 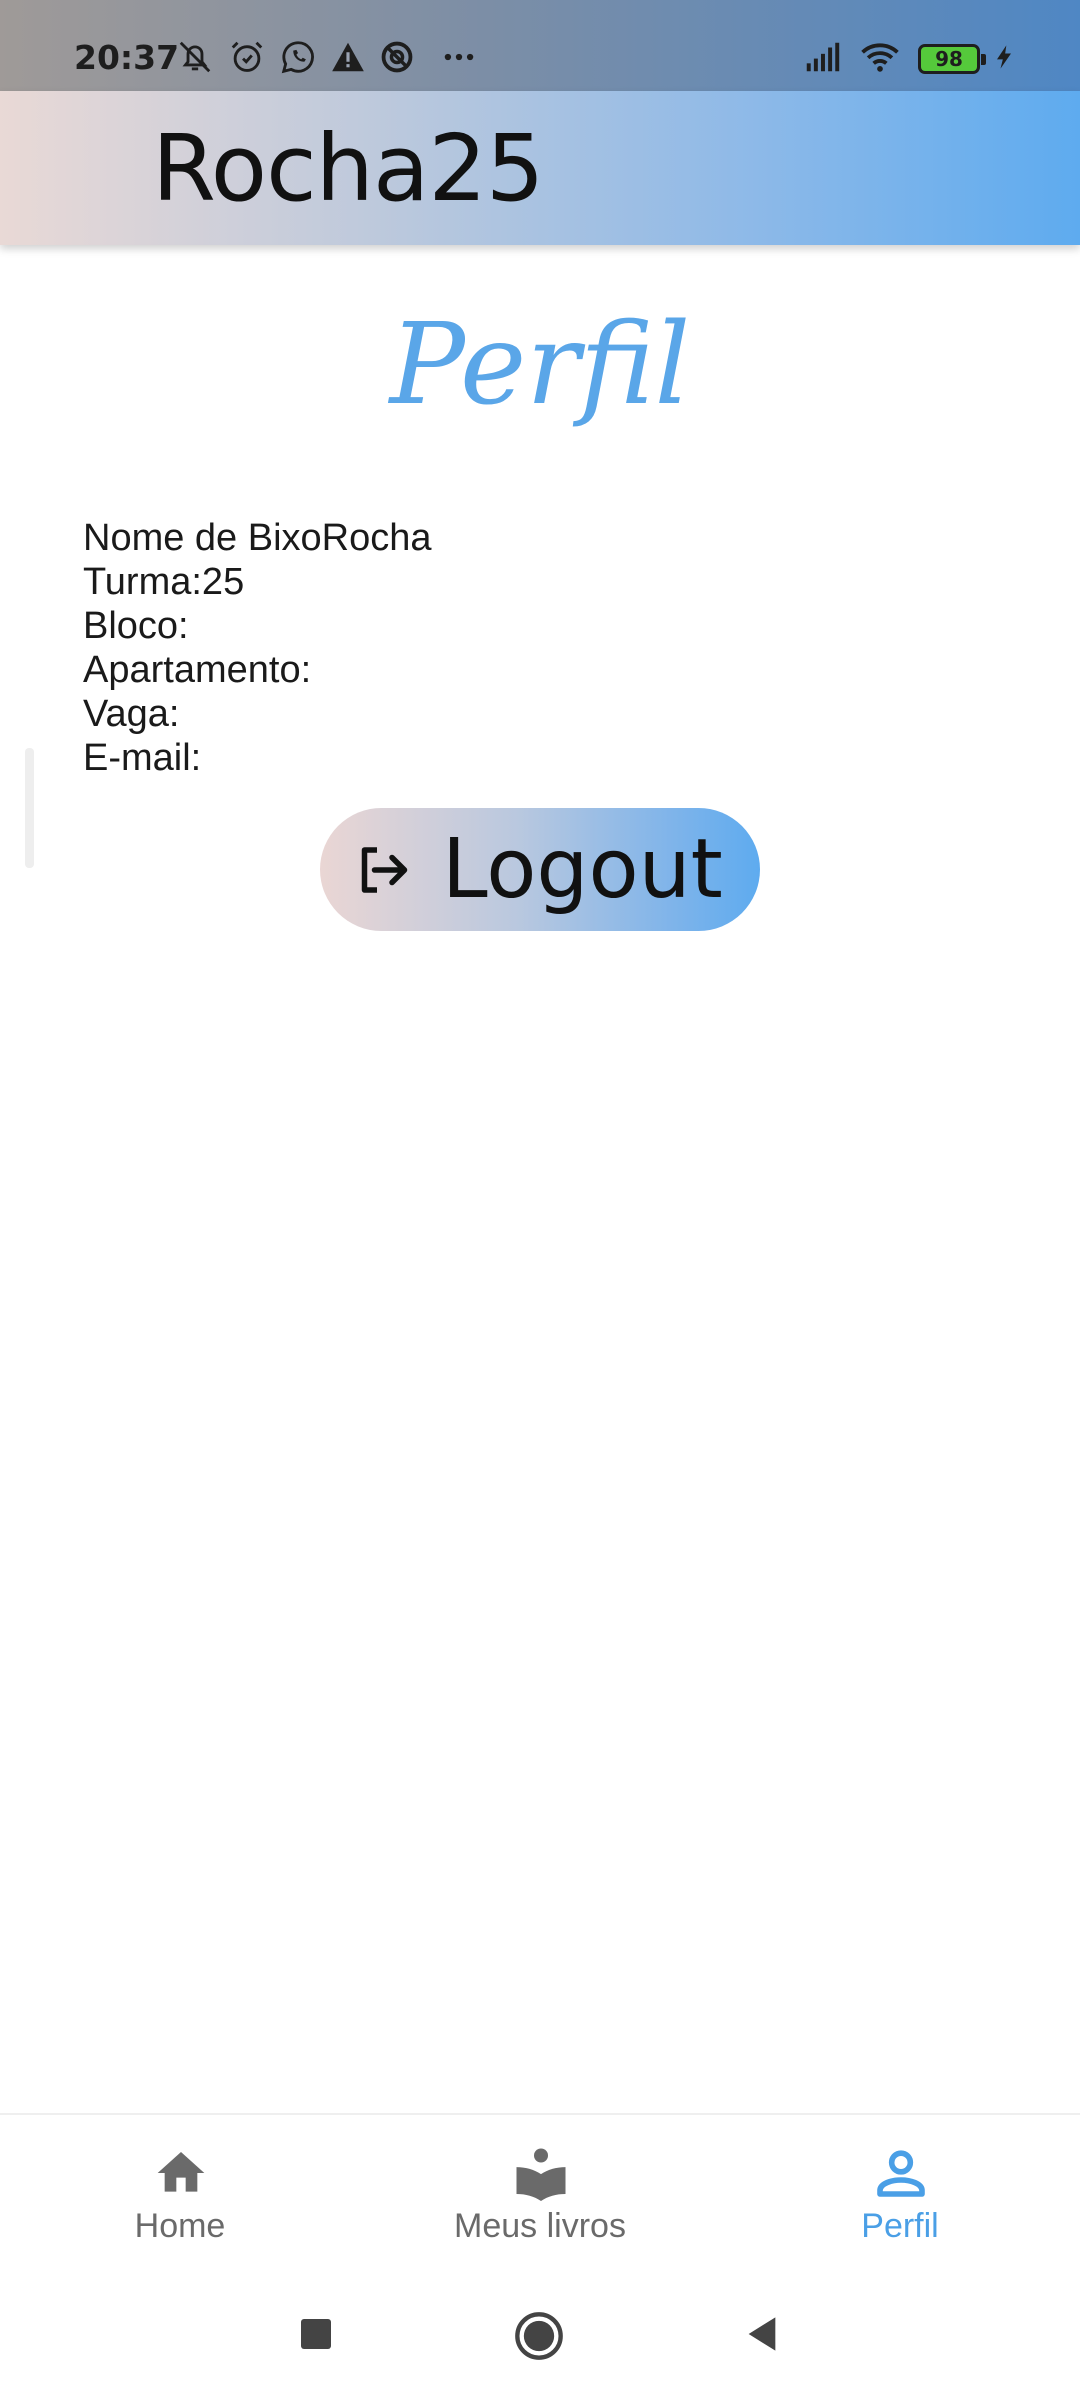 I want to click on whatsapp-icon, so click(x=297, y=57).